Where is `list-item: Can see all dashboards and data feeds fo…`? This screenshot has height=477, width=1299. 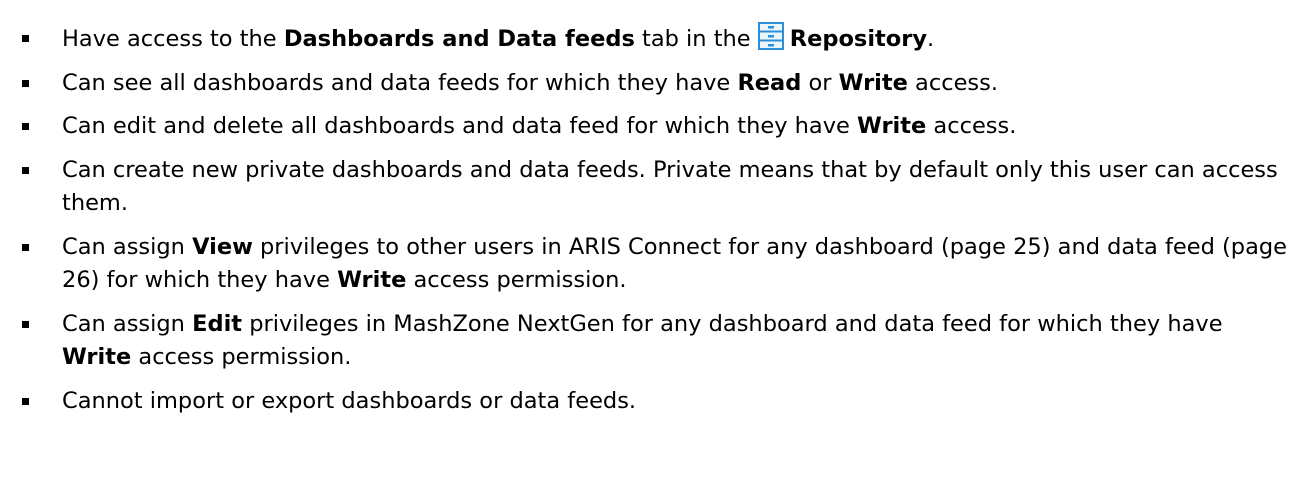 list-item: Can see all dashboards and data feeds fo… is located at coordinates (649, 84).